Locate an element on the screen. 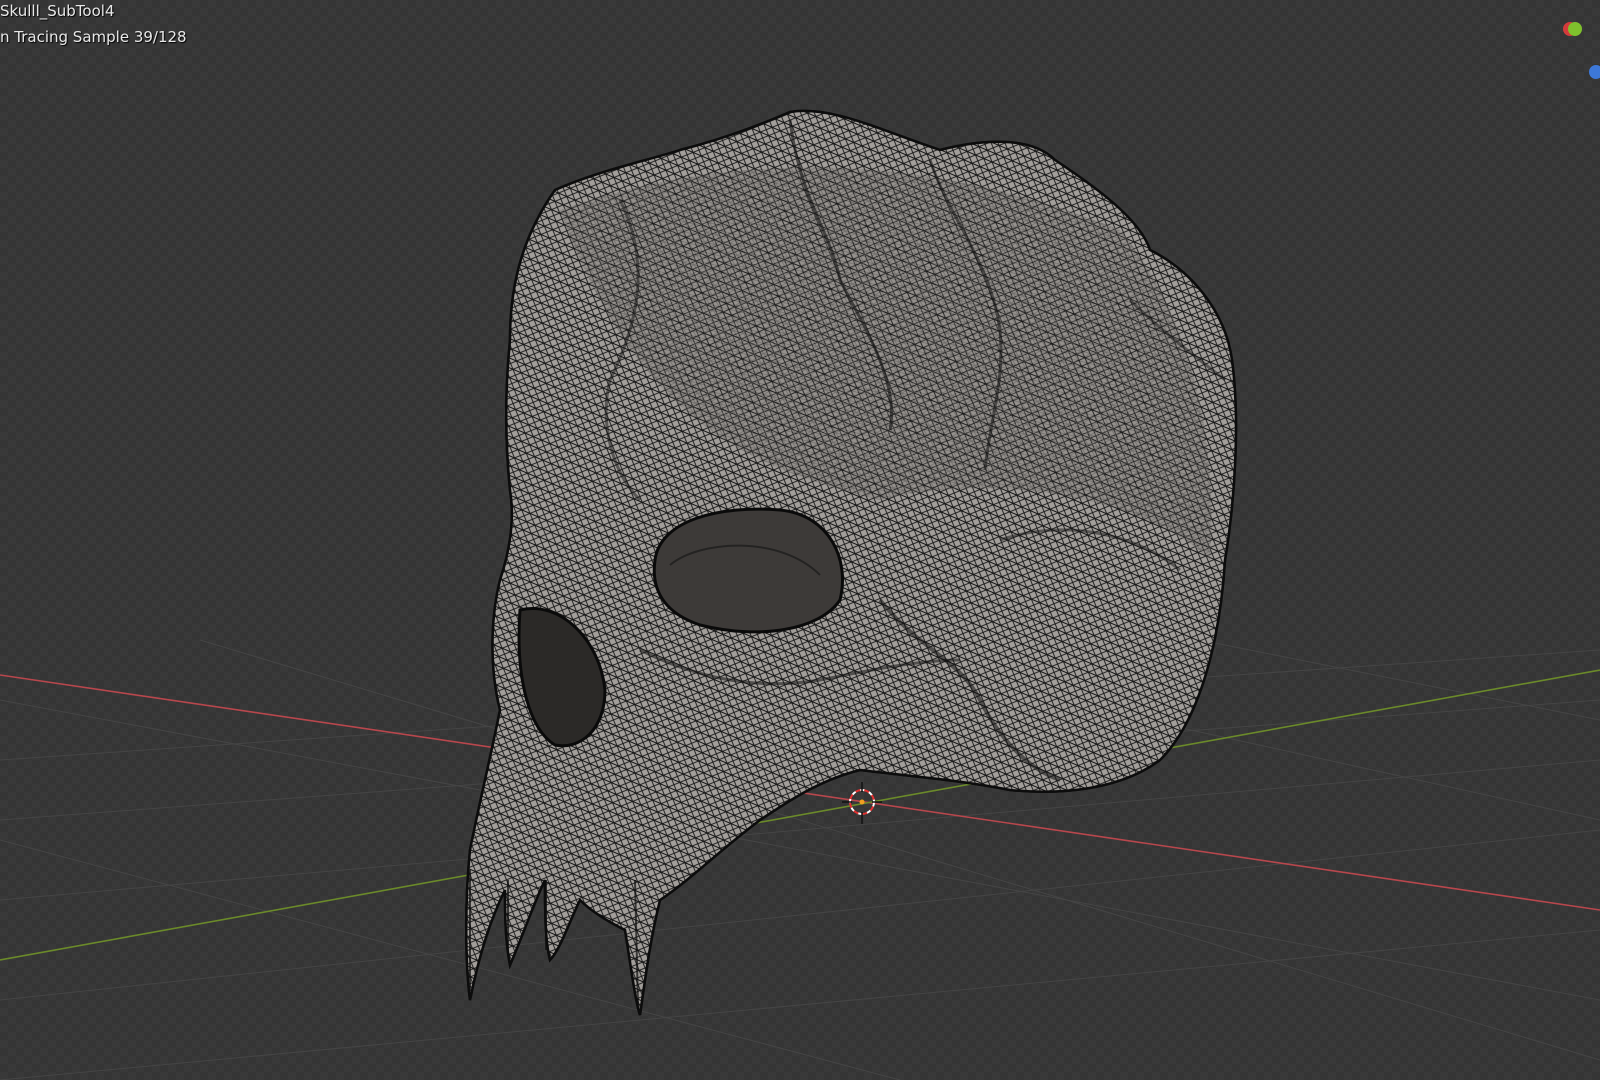  render-status-label: n Tracing Sample 39/128 is located at coordinates (93, 37).